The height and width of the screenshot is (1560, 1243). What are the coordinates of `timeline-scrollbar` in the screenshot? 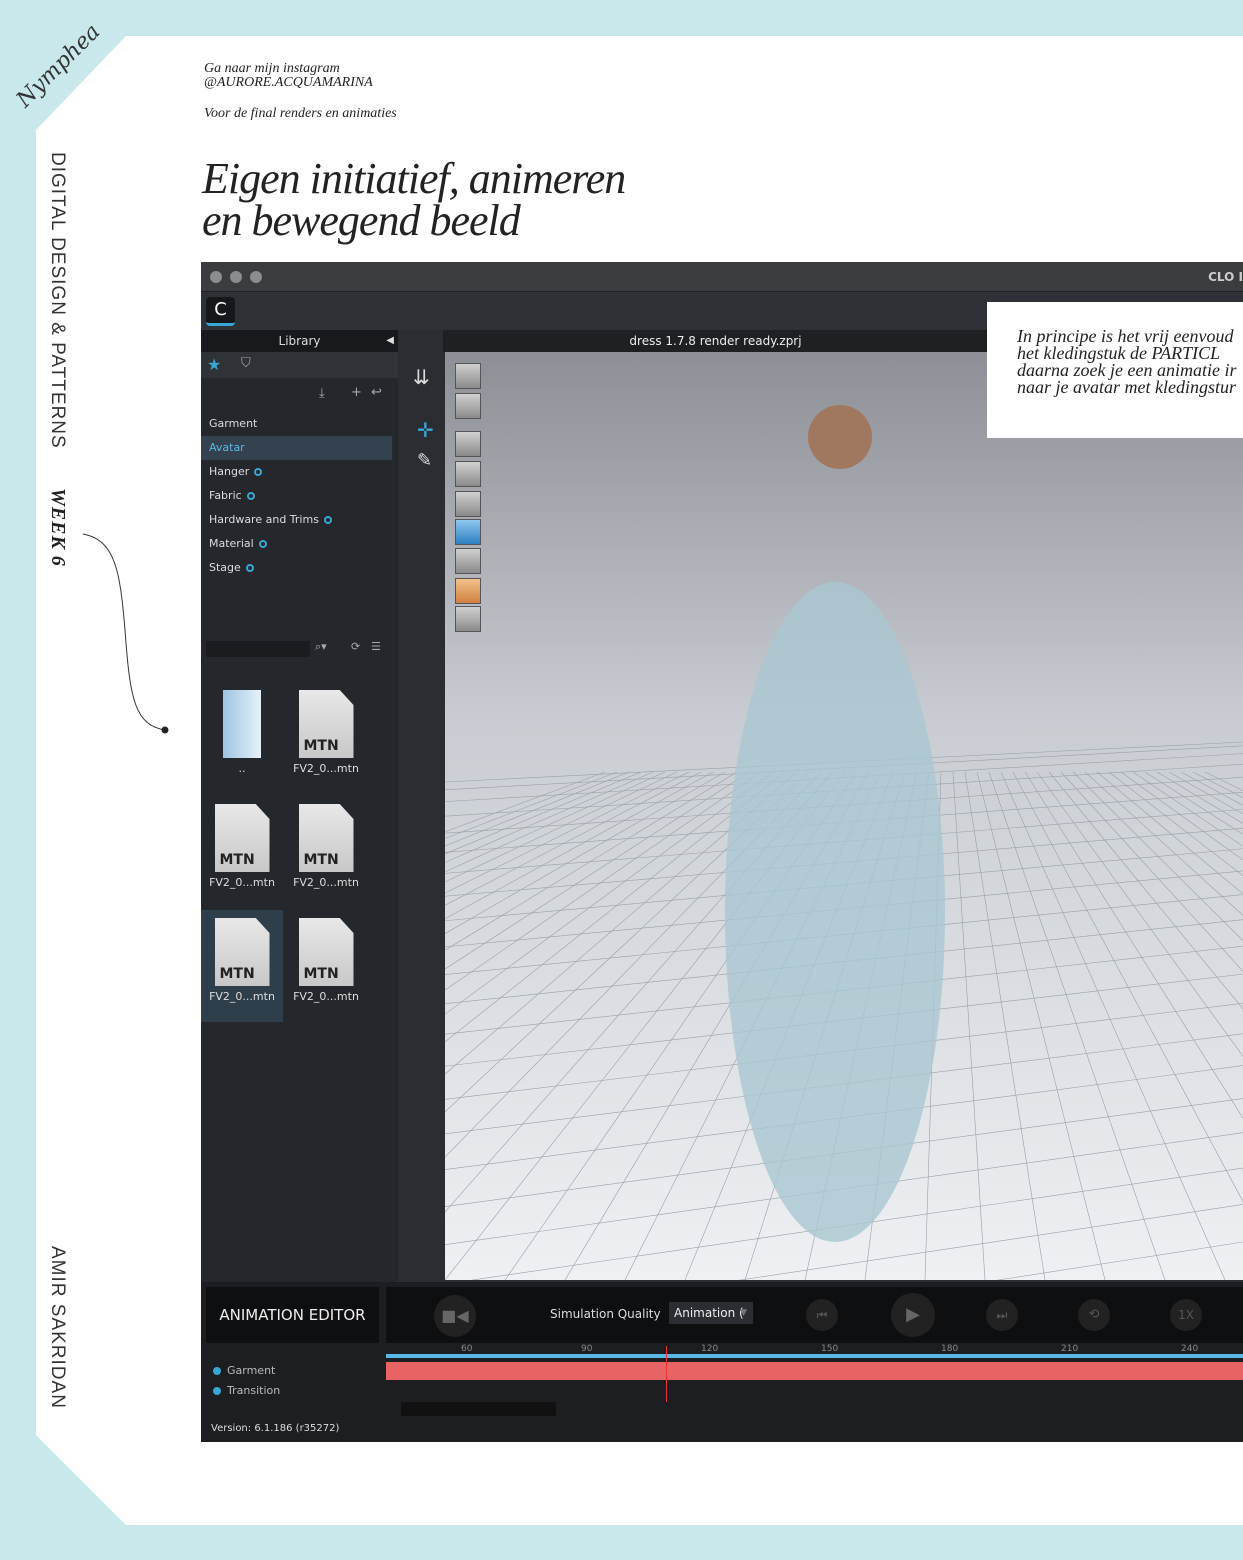 It's located at (478, 1409).